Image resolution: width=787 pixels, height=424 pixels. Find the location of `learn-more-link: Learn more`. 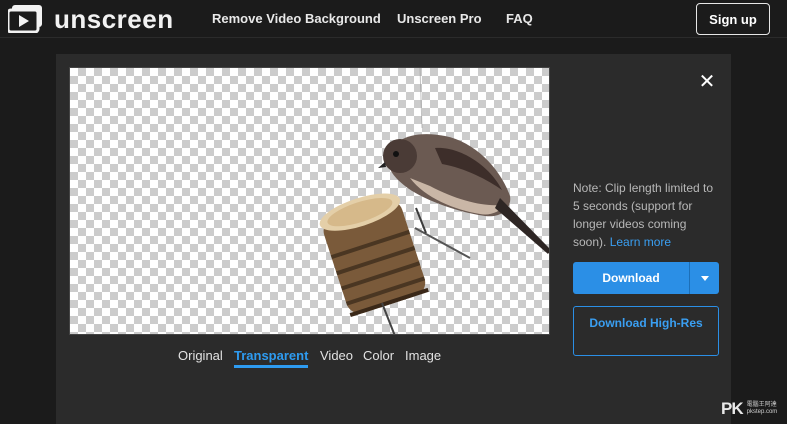

learn-more-link: Learn more is located at coordinates (640, 242).